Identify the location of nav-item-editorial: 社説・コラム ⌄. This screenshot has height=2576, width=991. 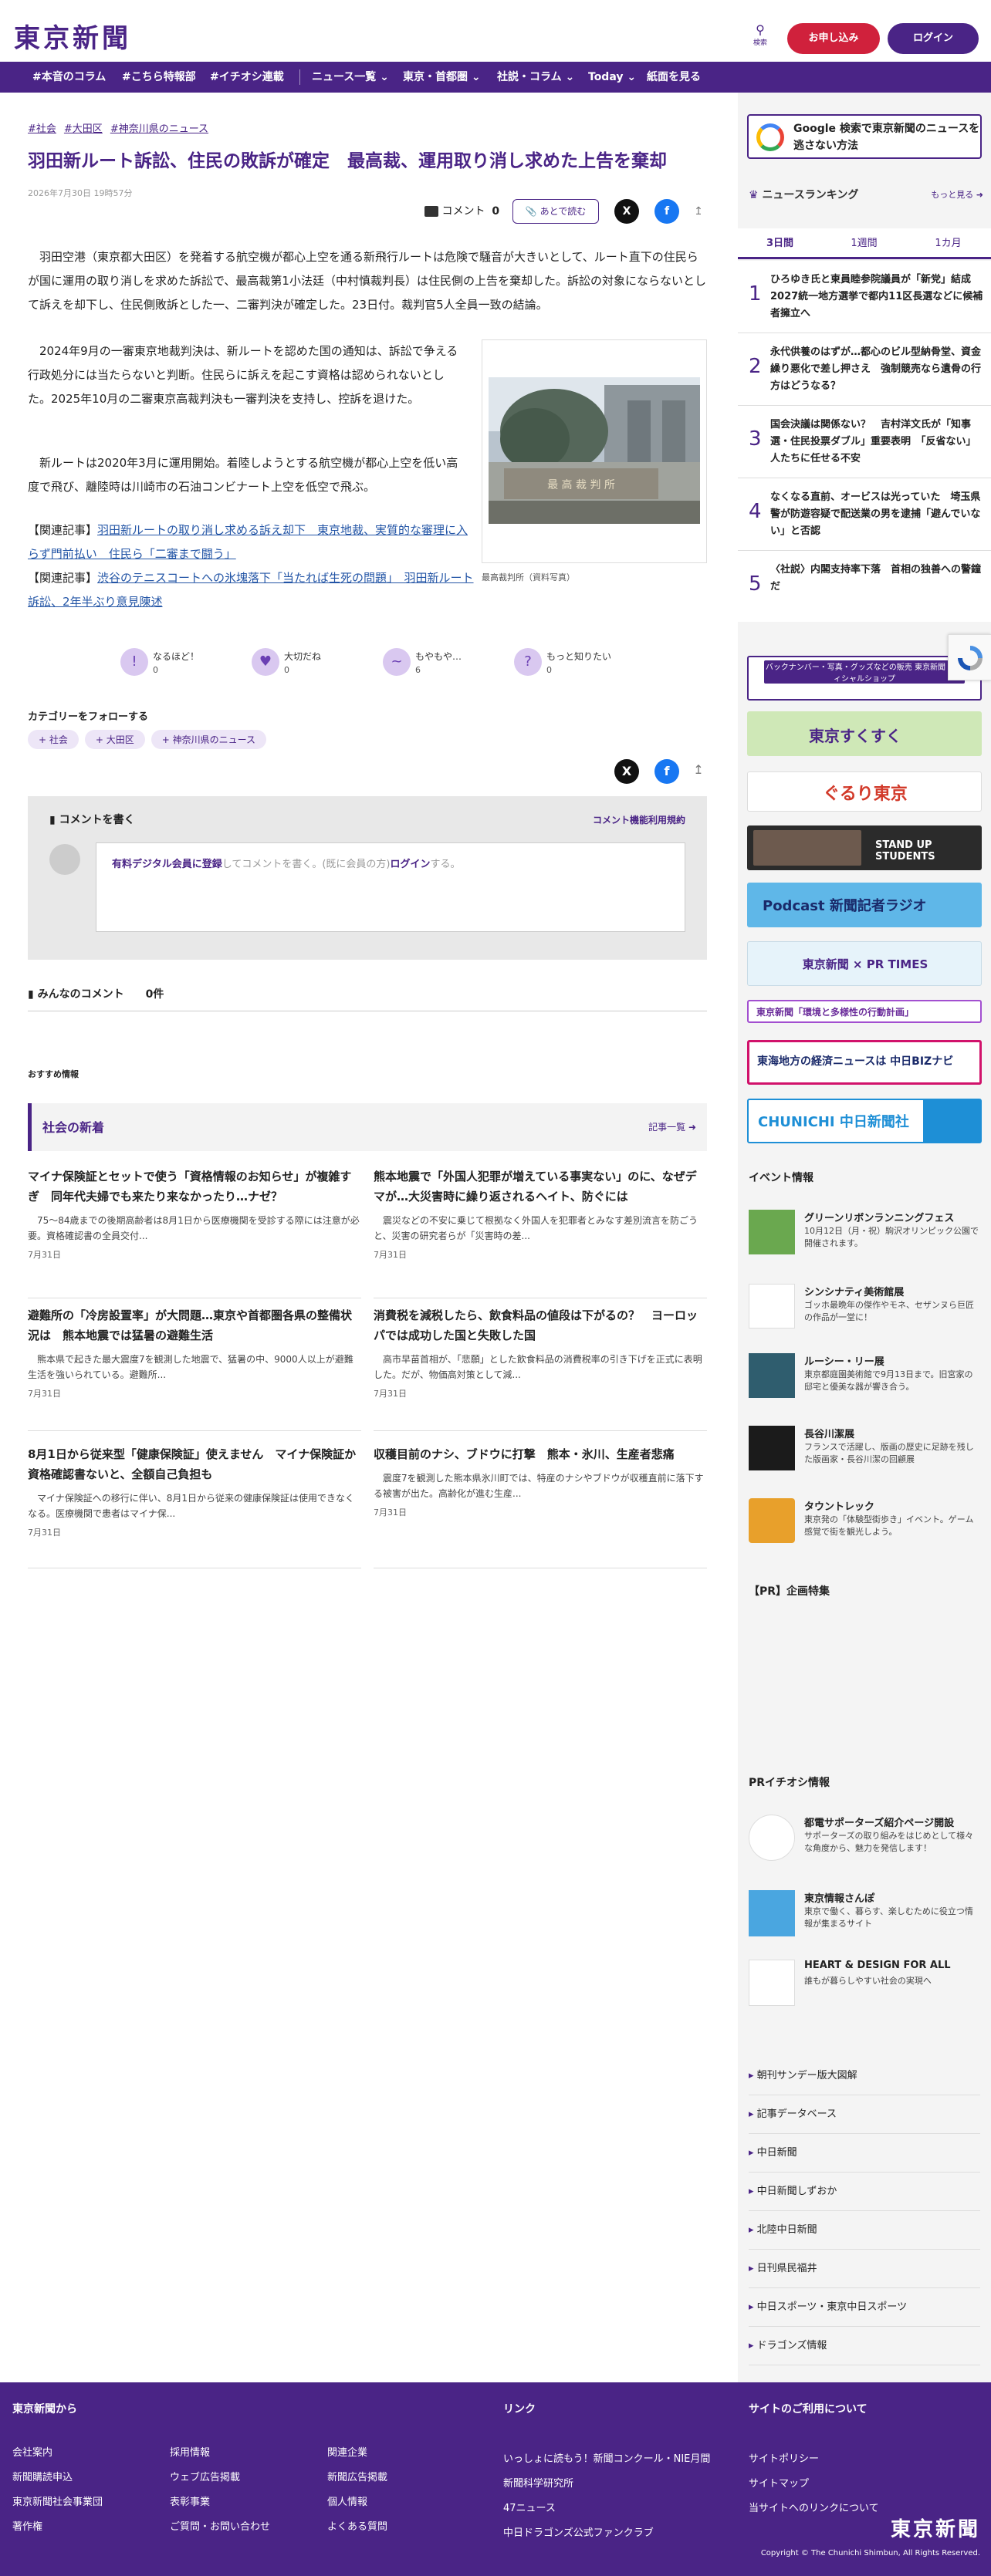
(535, 77).